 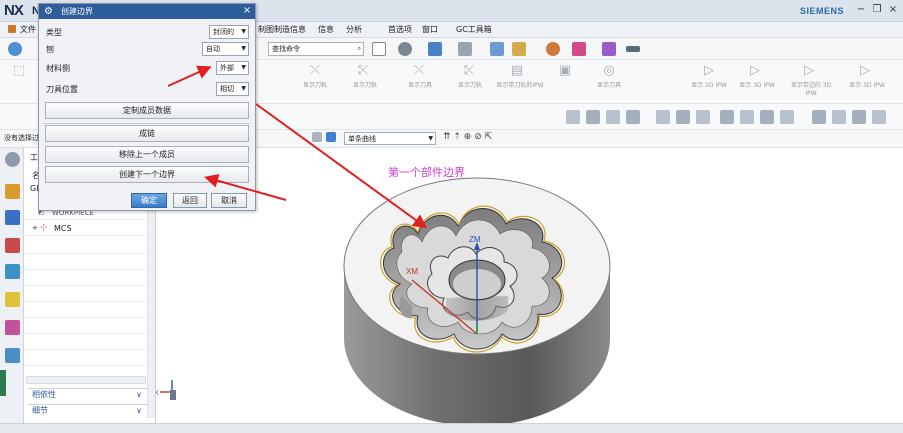 I want to click on dependency-panel: 相依性 ∨, so click(x=88, y=394).